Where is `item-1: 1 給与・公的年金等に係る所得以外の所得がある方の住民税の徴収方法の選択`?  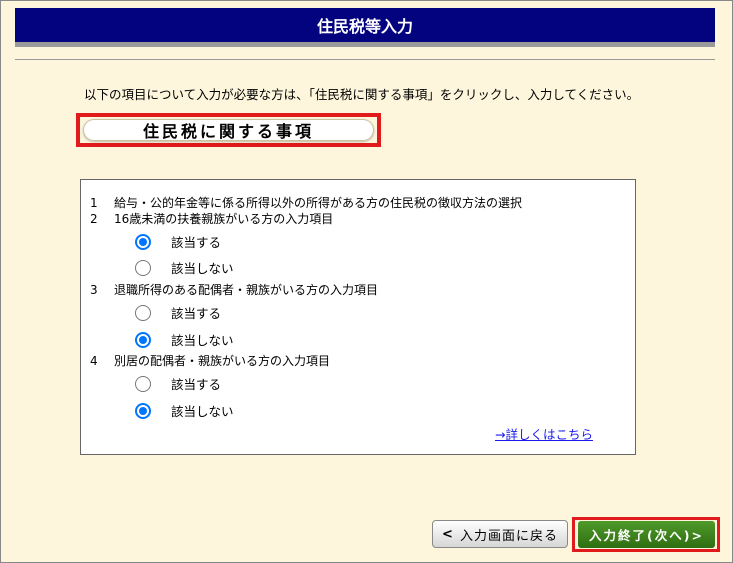 item-1: 1 給与・公的年金等に係る所得以外の所得がある方の住民税の徴収方法の選択 is located at coordinates (306, 202).